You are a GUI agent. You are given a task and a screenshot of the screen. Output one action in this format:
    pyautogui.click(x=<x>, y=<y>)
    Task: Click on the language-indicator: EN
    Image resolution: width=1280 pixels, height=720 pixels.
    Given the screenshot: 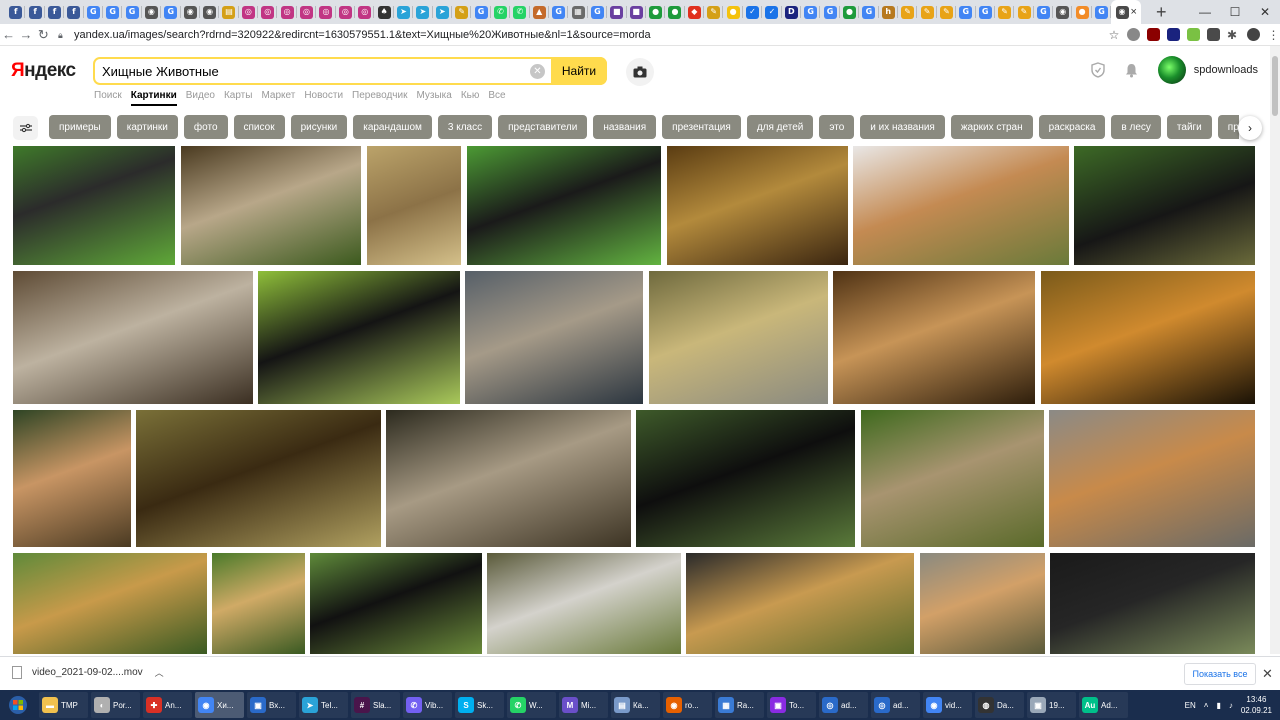 What is the action you would take?
    pyautogui.click(x=1190, y=705)
    